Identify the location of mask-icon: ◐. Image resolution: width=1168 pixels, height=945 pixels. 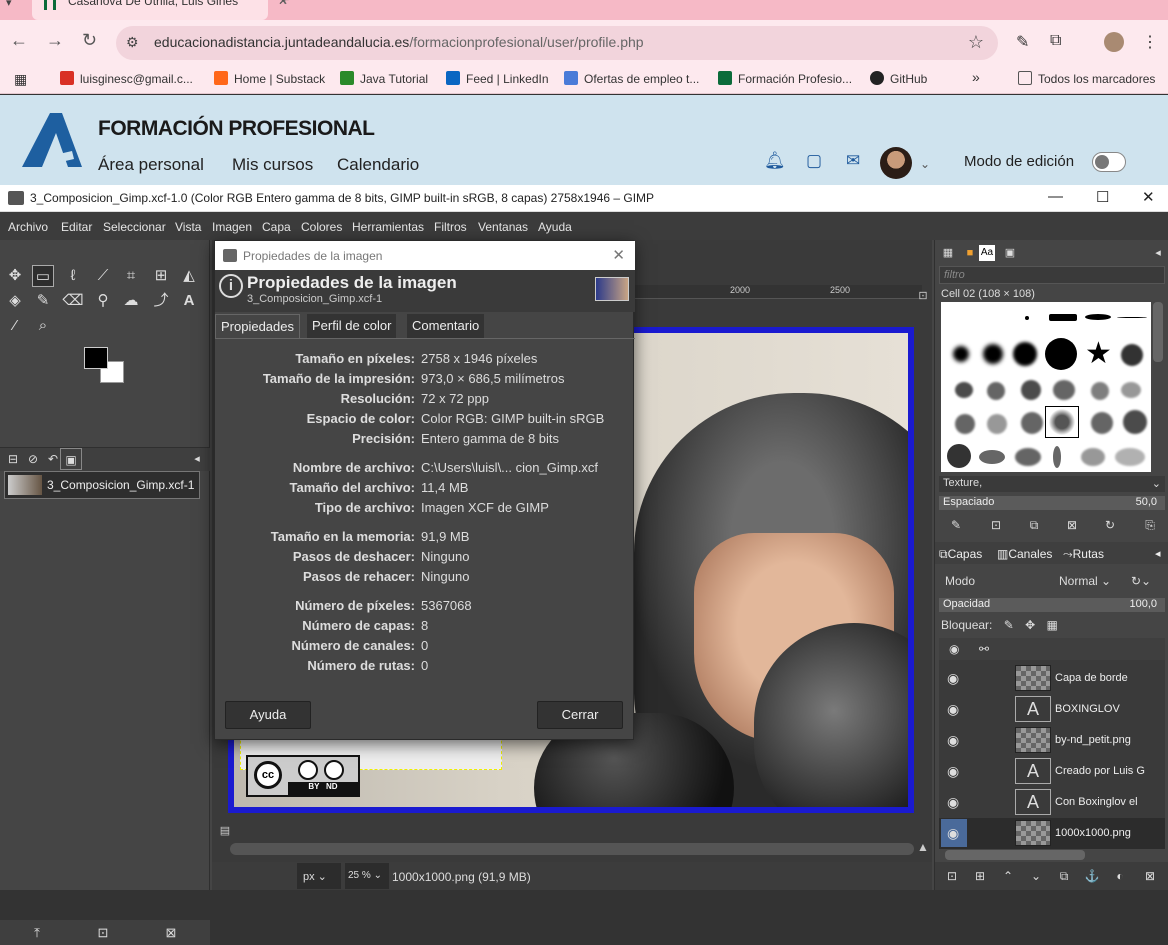
(1120, 876).